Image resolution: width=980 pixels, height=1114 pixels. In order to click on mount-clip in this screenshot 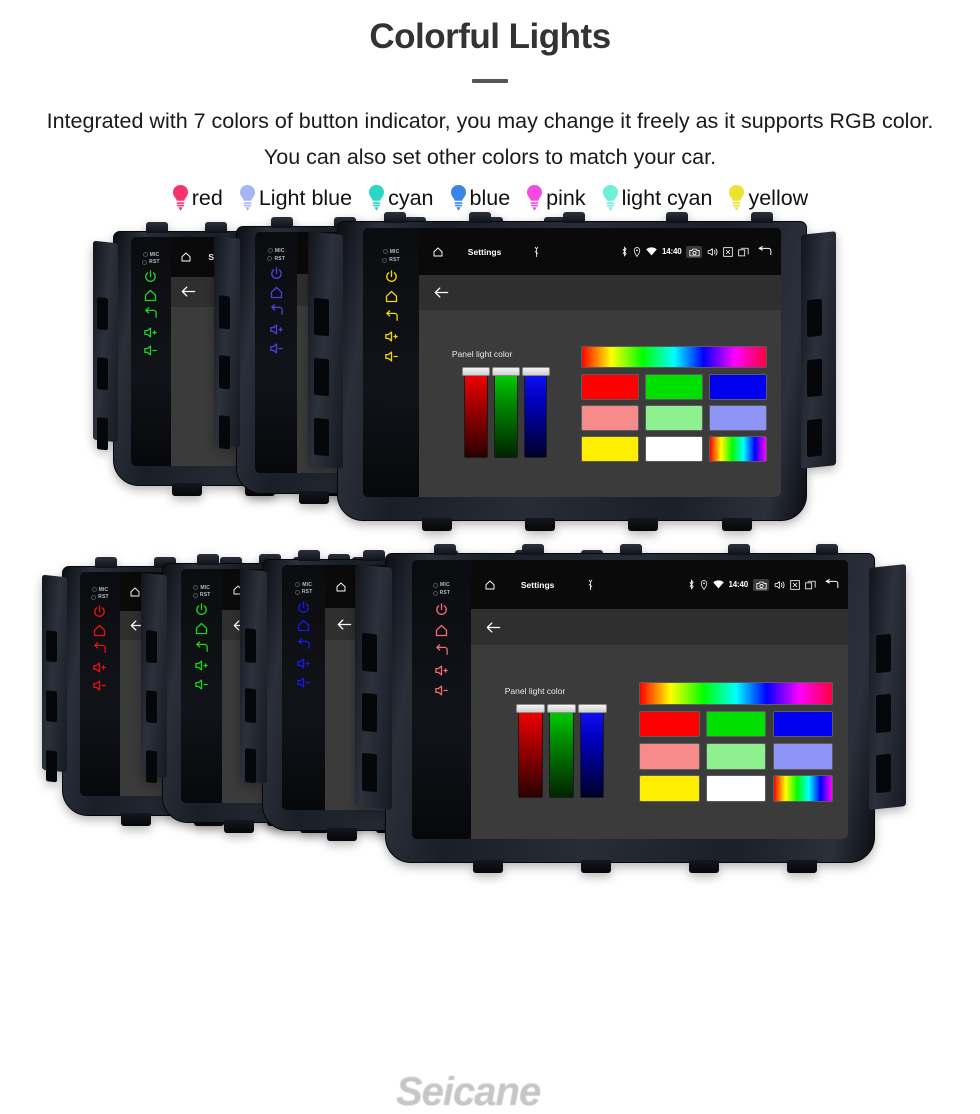, I will do `click(207, 560)`.